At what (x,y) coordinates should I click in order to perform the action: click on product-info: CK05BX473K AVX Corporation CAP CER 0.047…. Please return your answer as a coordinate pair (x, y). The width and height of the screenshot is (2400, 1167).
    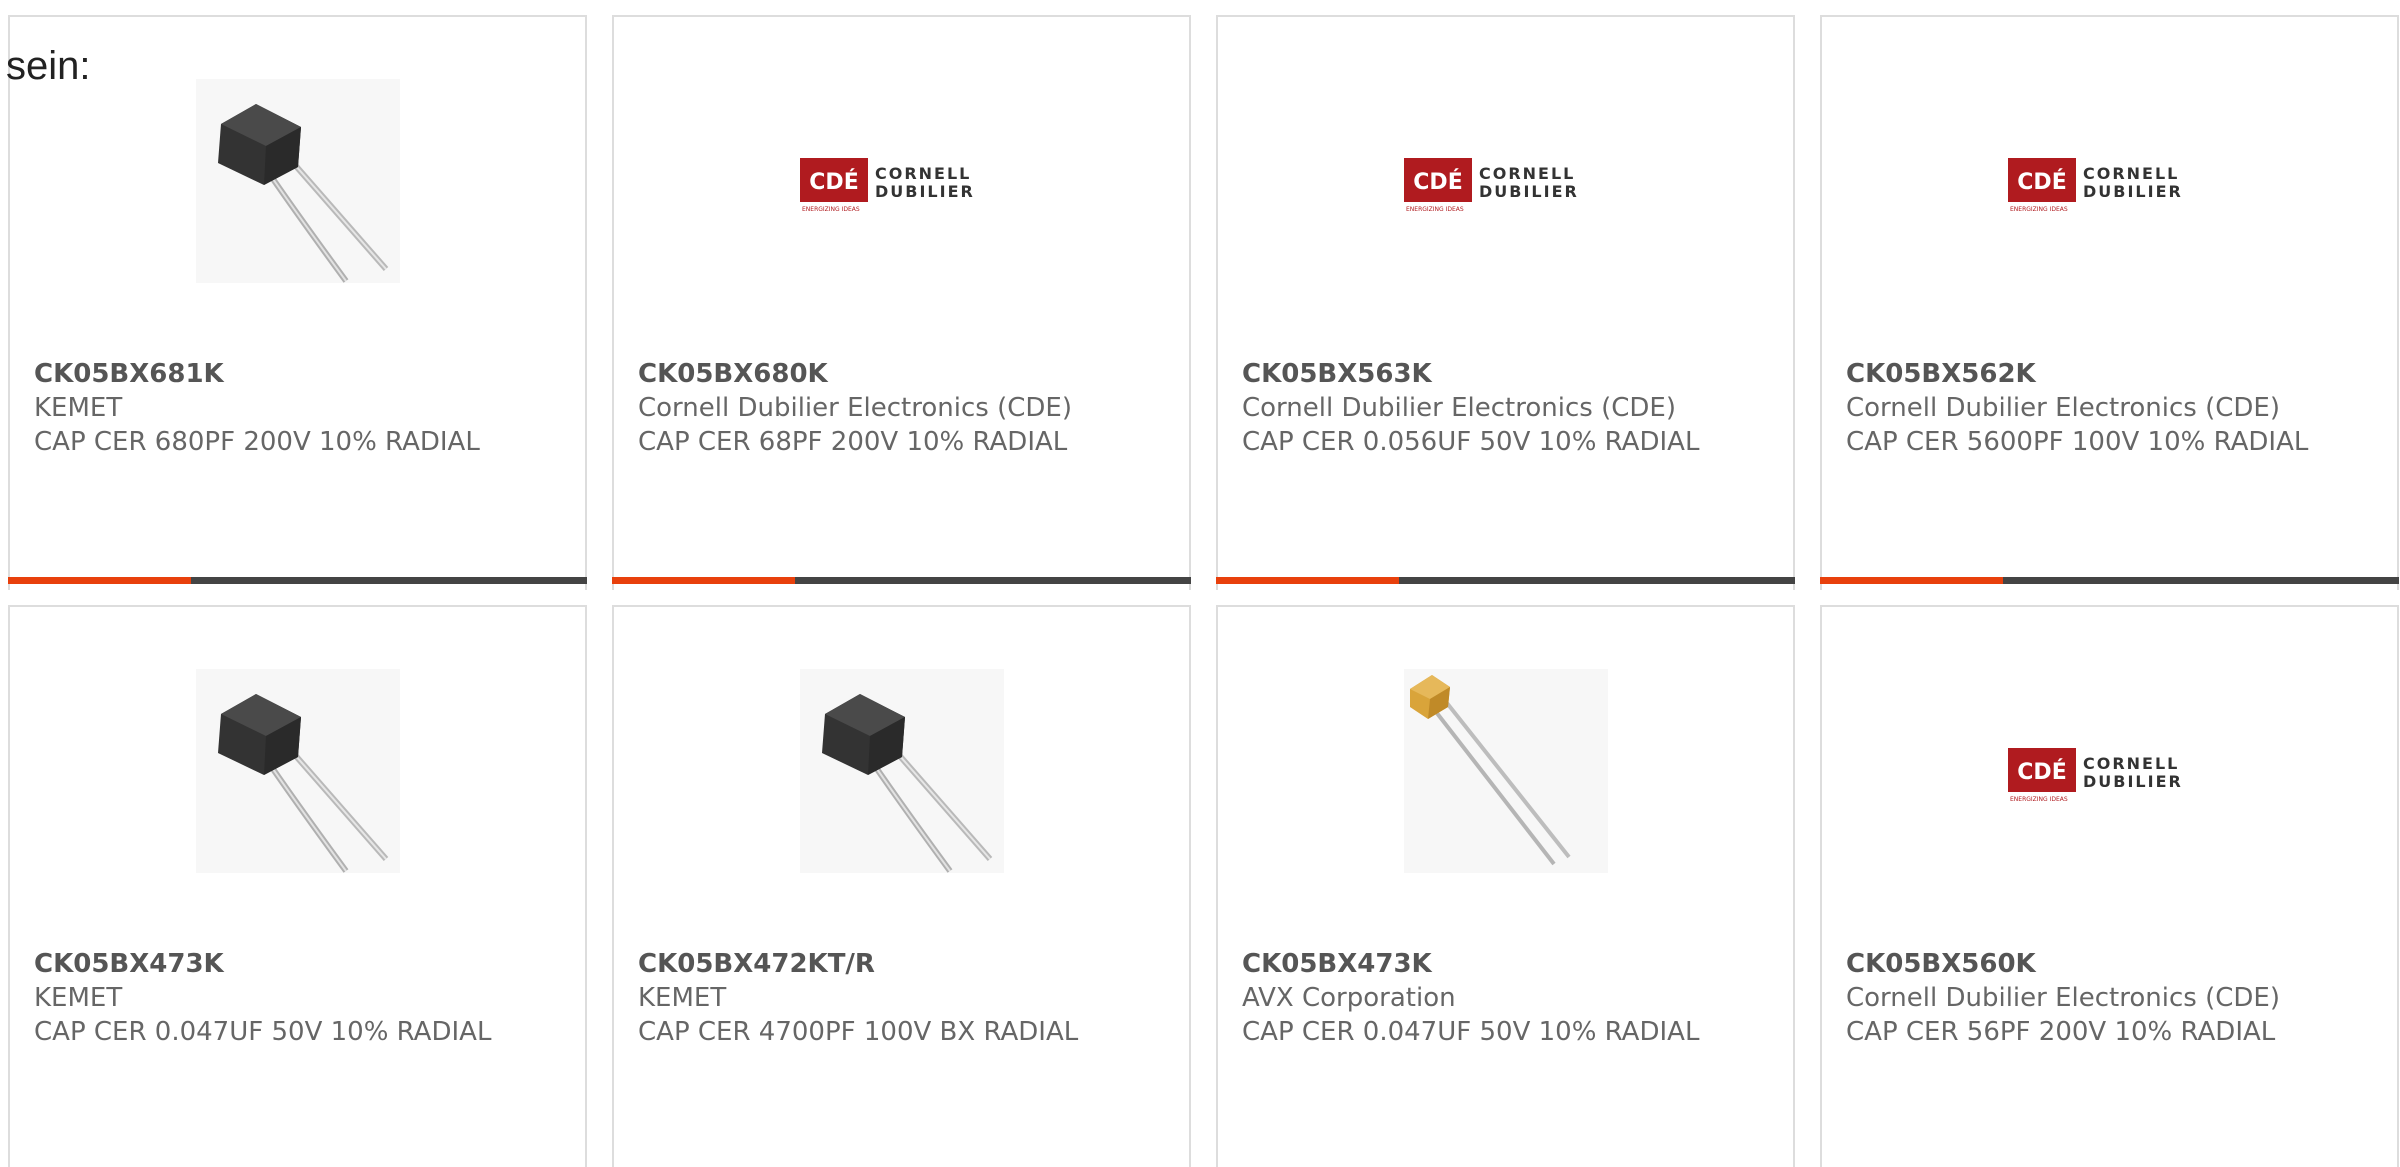
    Looking at the image, I should click on (1507, 998).